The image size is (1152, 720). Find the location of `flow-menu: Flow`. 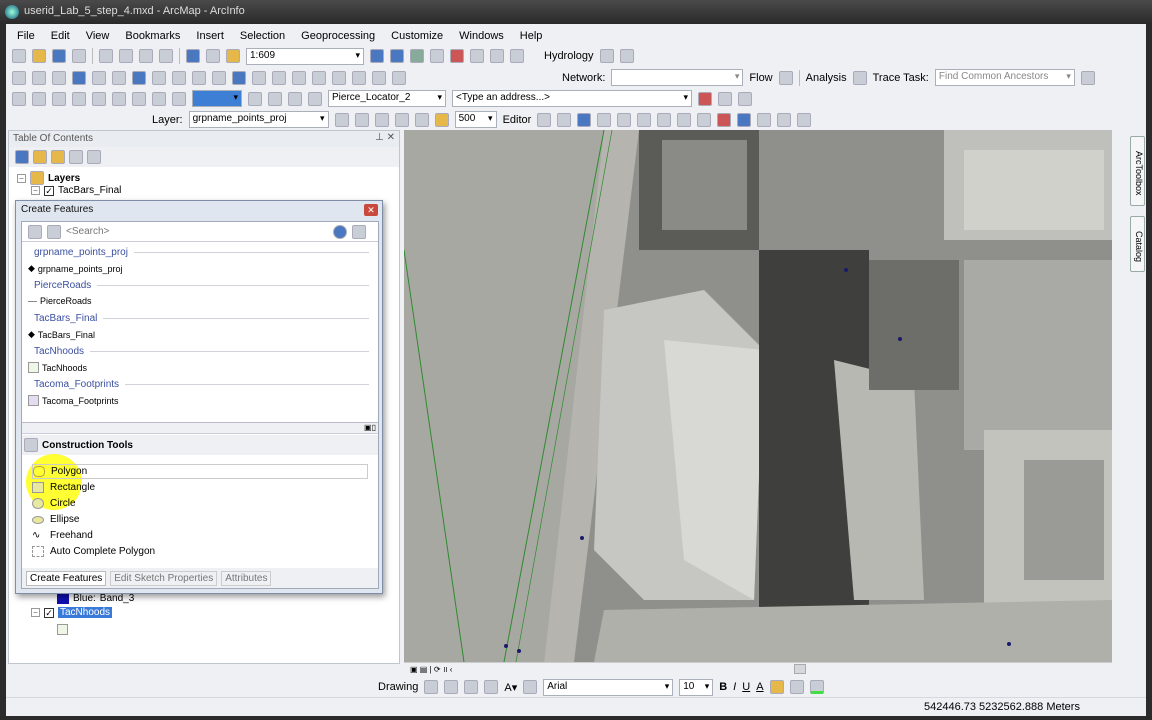

flow-menu: Flow is located at coordinates (760, 78).